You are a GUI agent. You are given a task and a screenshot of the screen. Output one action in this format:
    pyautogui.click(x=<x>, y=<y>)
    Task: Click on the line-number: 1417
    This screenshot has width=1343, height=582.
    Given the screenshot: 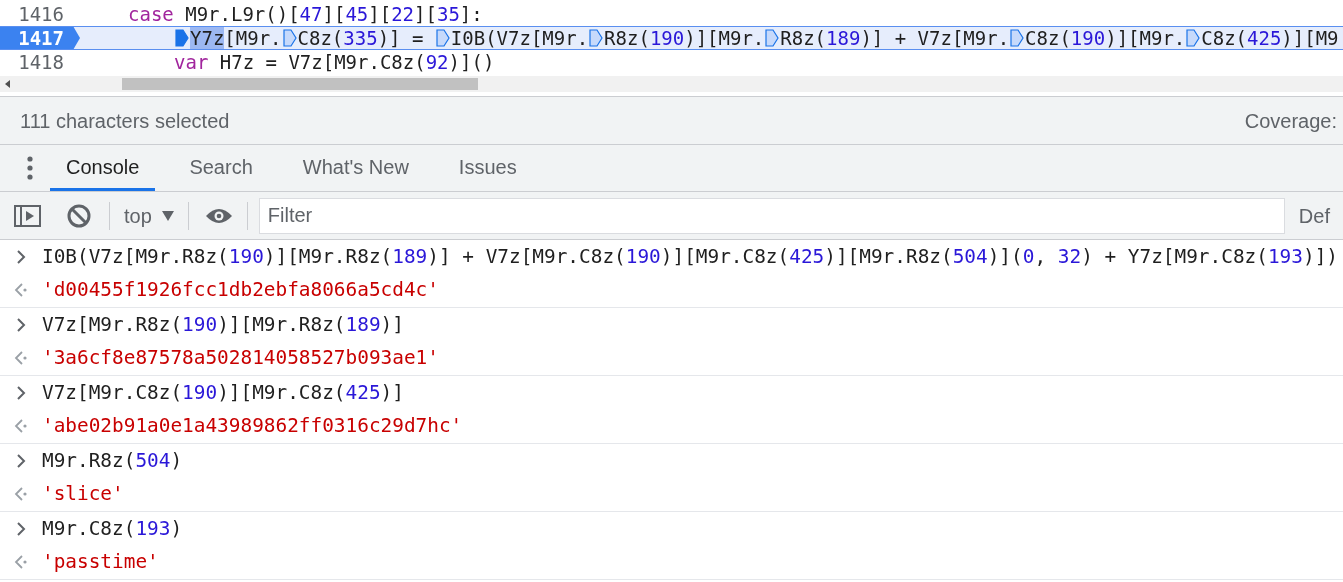 What is the action you would take?
    pyautogui.click(x=40, y=38)
    